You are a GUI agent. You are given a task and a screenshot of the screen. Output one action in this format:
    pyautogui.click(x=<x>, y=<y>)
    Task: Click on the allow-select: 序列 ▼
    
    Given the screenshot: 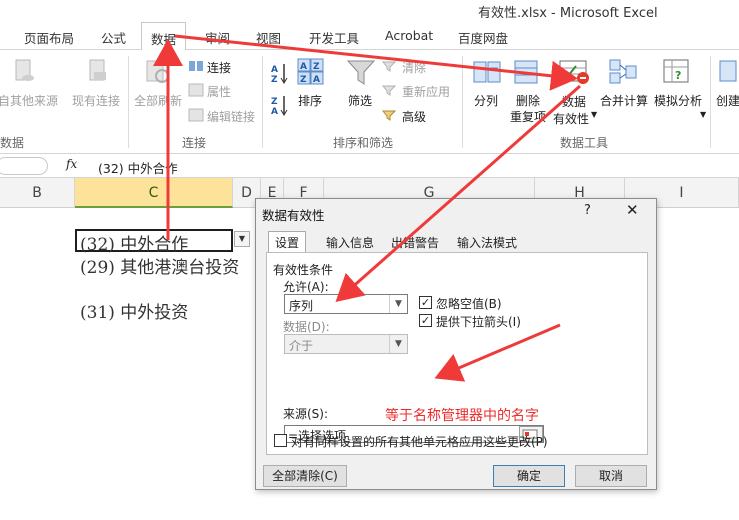 What is the action you would take?
    pyautogui.click(x=346, y=304)
    